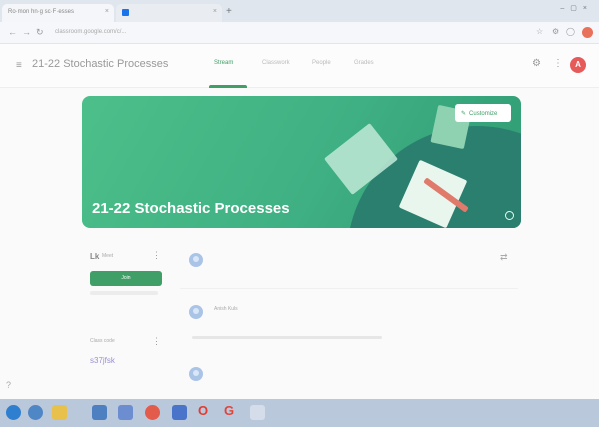  Describe the element at coordinates (125, 12) in the screenshot. I see `favicon-icon` at that location.